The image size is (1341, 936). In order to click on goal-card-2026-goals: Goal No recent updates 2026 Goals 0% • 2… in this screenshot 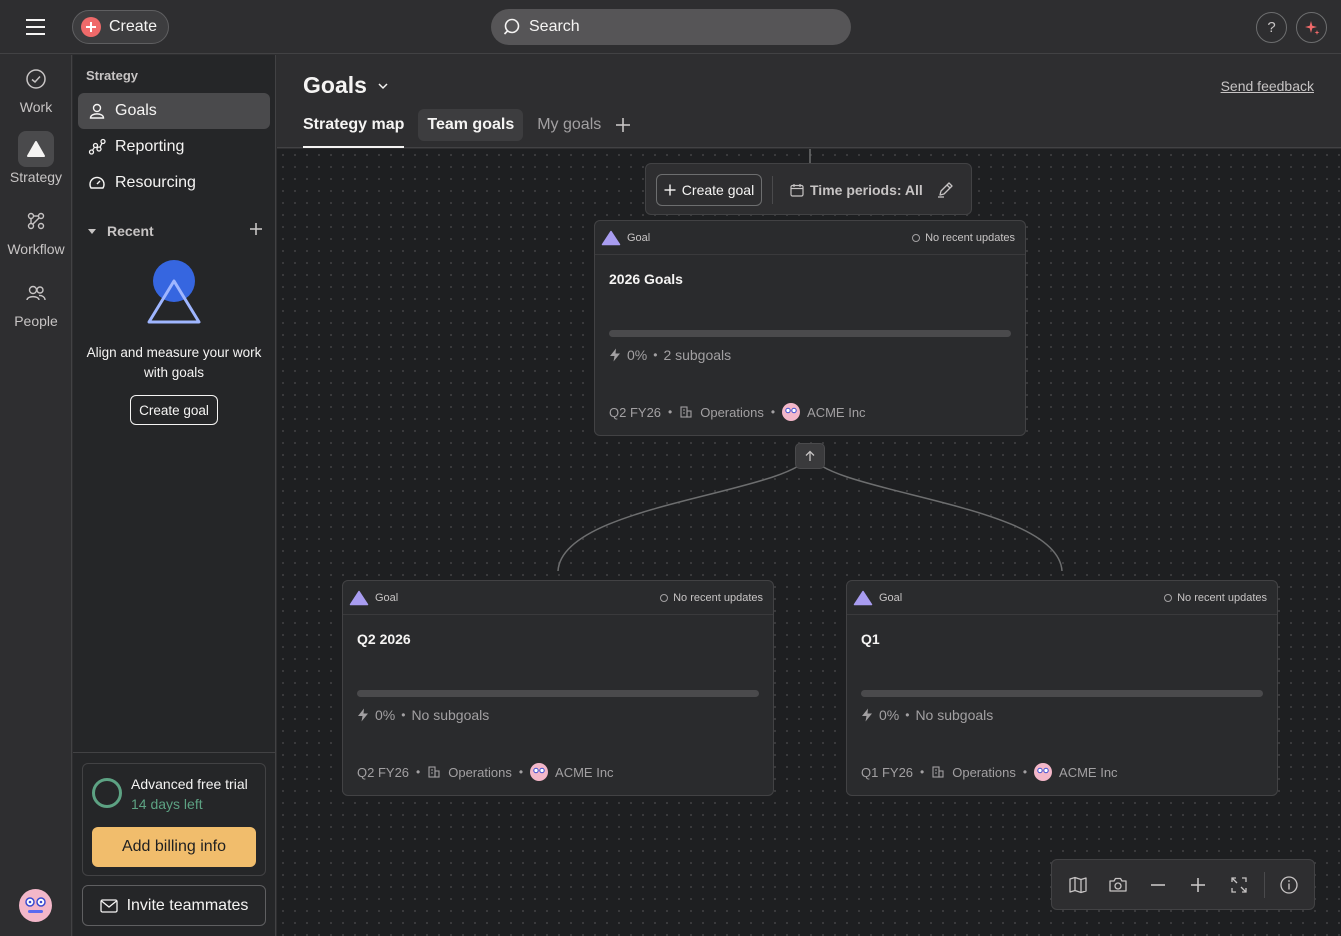, I will do `click(810, 328)`.